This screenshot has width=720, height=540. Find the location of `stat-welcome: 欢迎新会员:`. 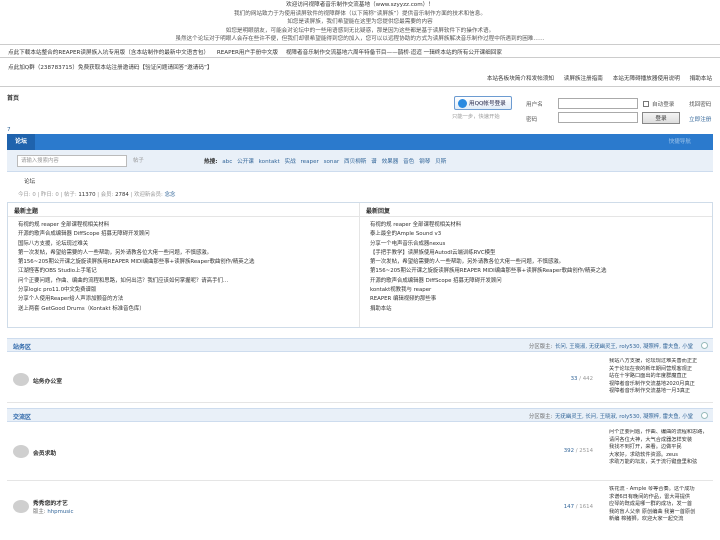

stat-welcome: 欢迎新会员: is located at coordinates (148, 195).